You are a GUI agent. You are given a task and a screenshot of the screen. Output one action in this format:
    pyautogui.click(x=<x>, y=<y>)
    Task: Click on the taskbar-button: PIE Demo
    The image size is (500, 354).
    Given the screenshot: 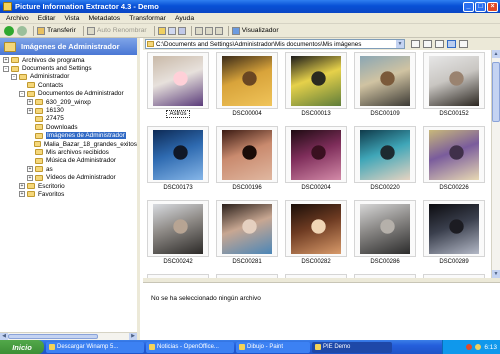 What is the action you would take?
    pyautogui.click(x=352, y=347)
    